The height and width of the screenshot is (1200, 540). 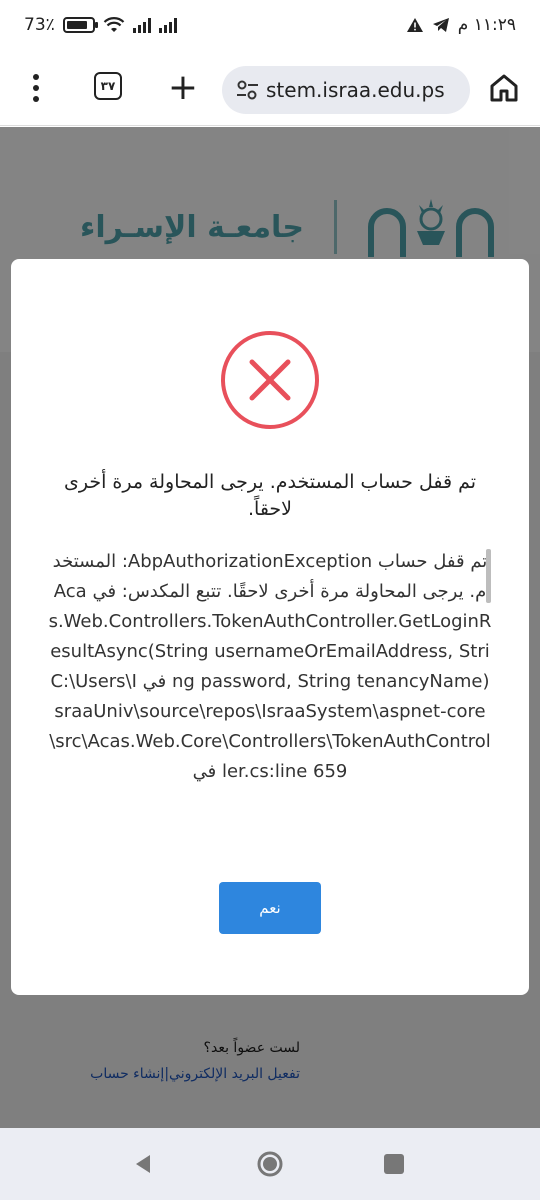 I want to click on browser-toolbar: ٣٧ + stem.israa.edu.ps, so click(x=270, y=88).